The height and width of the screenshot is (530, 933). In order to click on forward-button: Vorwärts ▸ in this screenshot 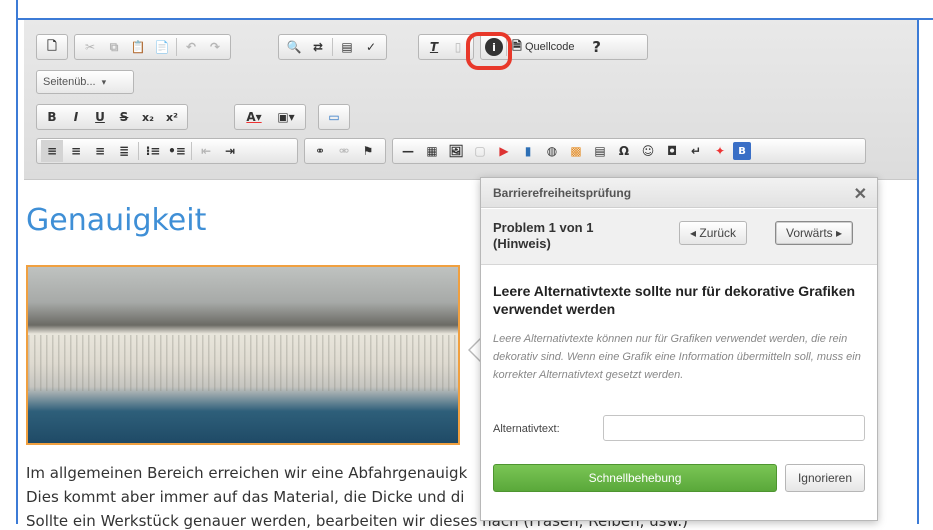, I will do `click(814, 233)`.